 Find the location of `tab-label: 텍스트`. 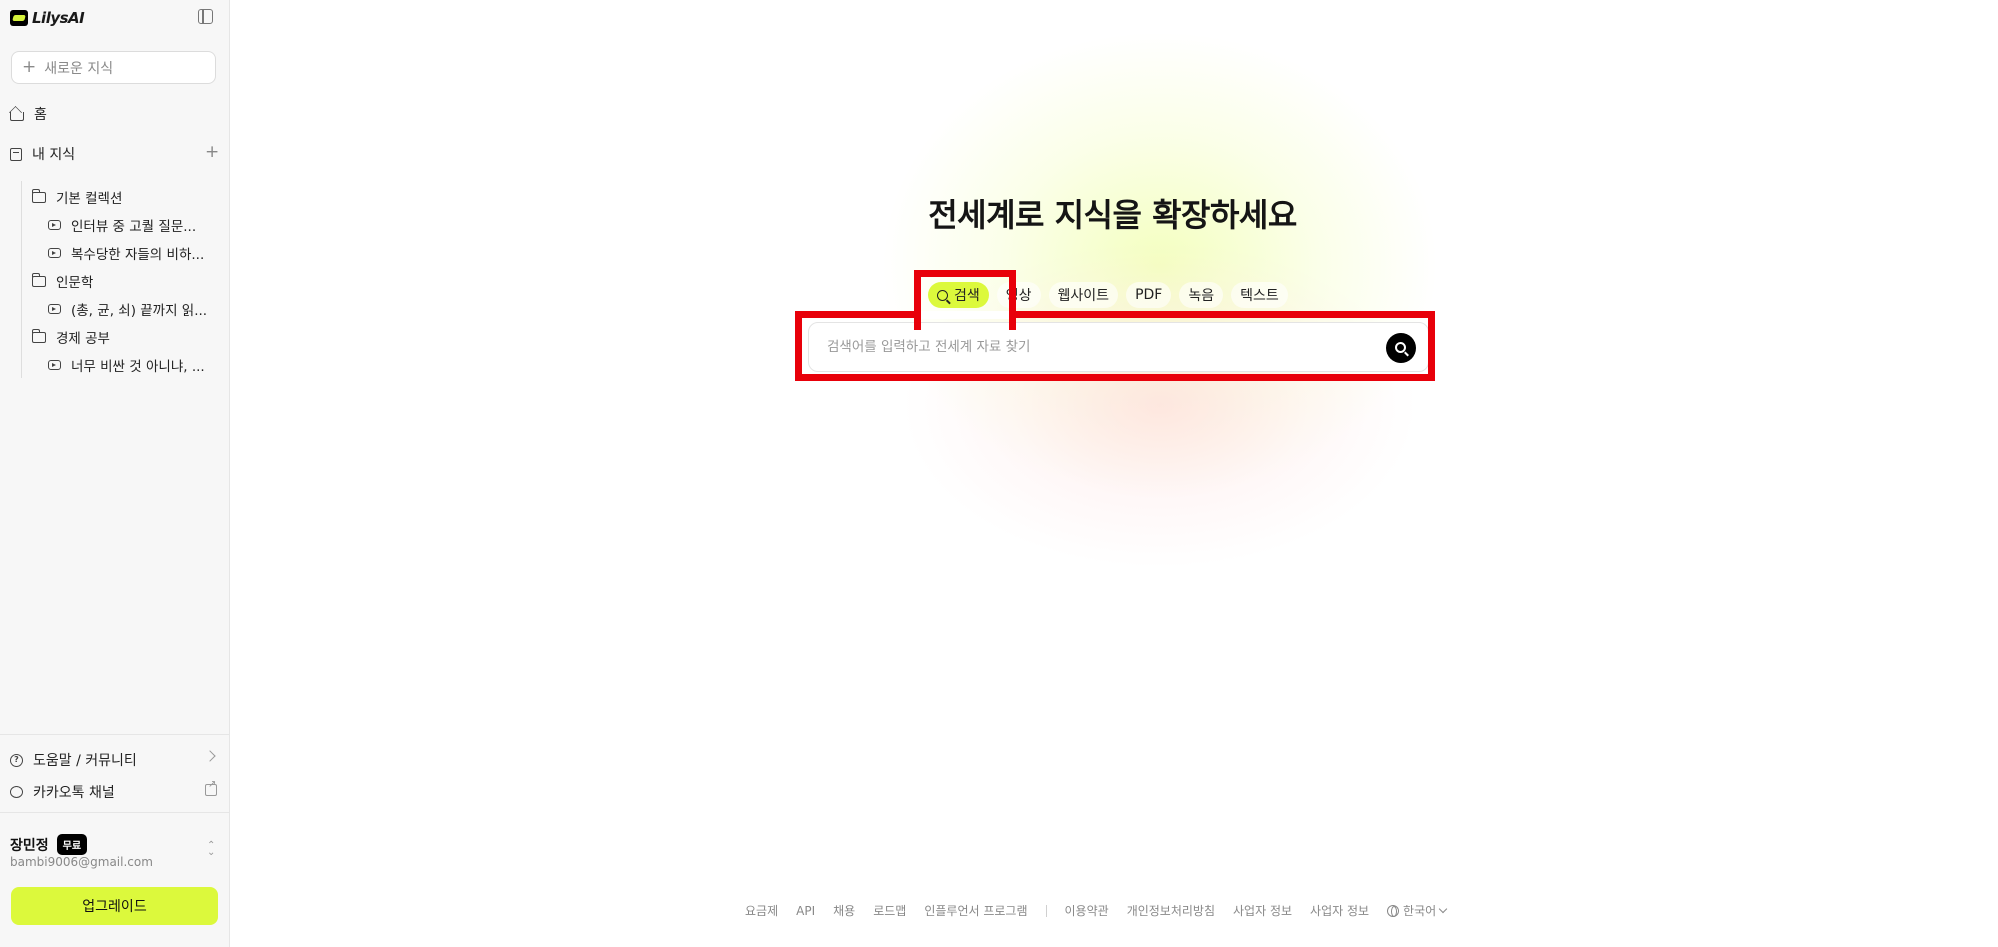

tab-label: 텍스트 is located at coordinates (1259, 296).